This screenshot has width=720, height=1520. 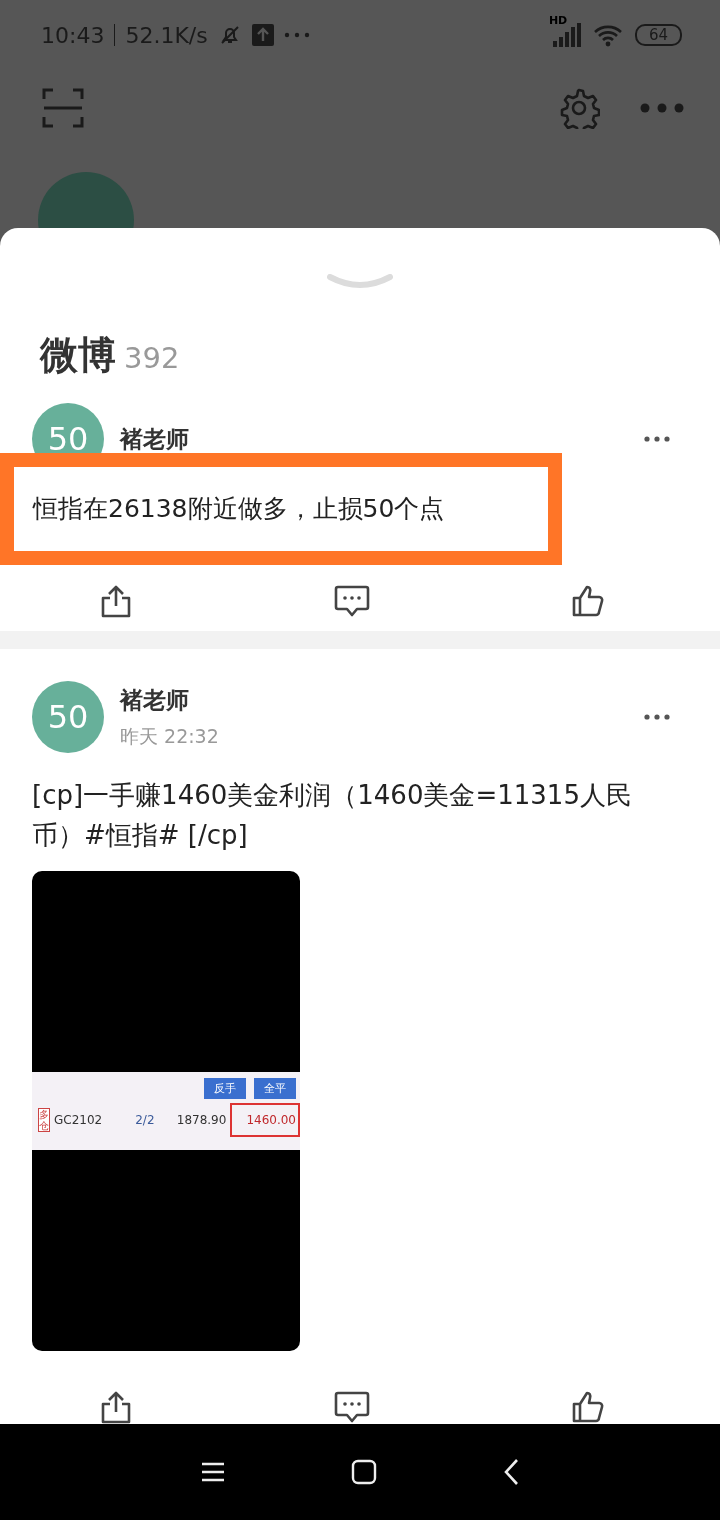 What do you see at coordinates (275, 1088) in the screenshot?
I see `trade-button: 全平` at bounding box center [275, 1088].